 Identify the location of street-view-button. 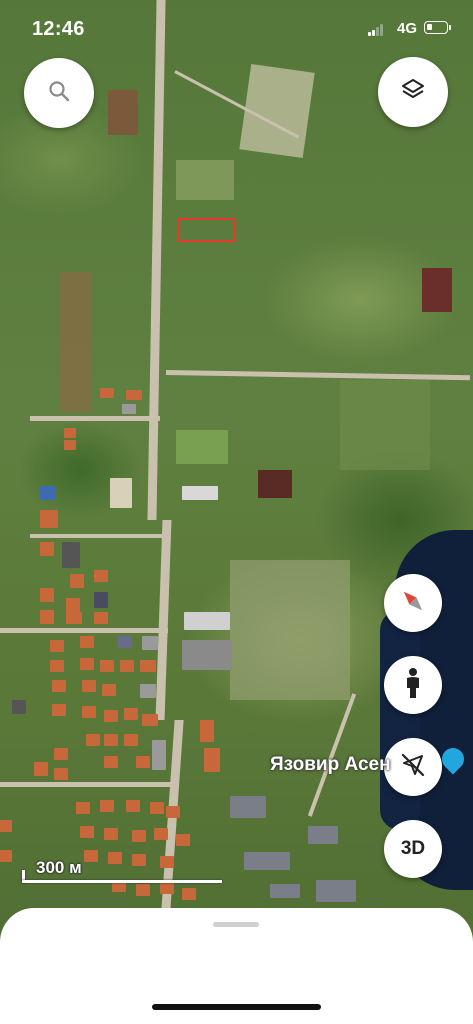
(413, 685).